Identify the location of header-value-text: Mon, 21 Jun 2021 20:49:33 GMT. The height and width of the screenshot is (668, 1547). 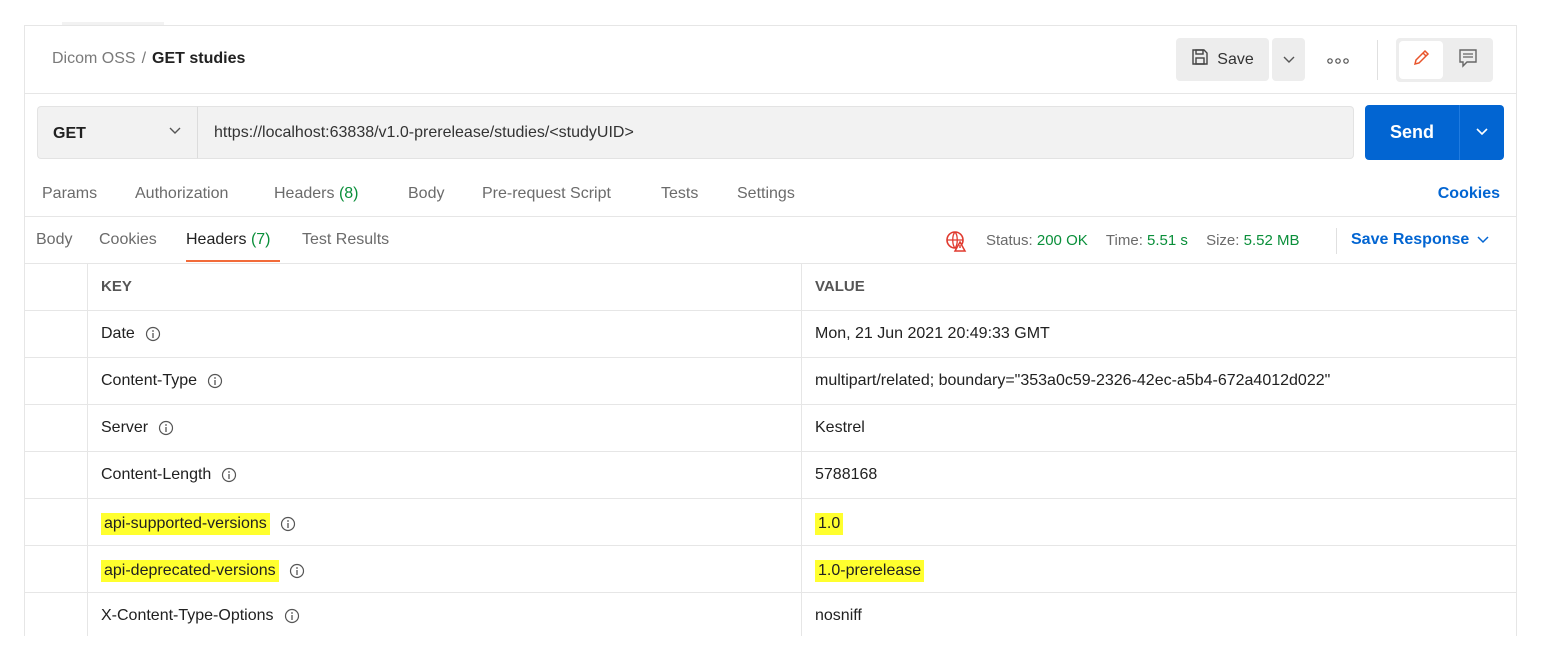
(932, 333).